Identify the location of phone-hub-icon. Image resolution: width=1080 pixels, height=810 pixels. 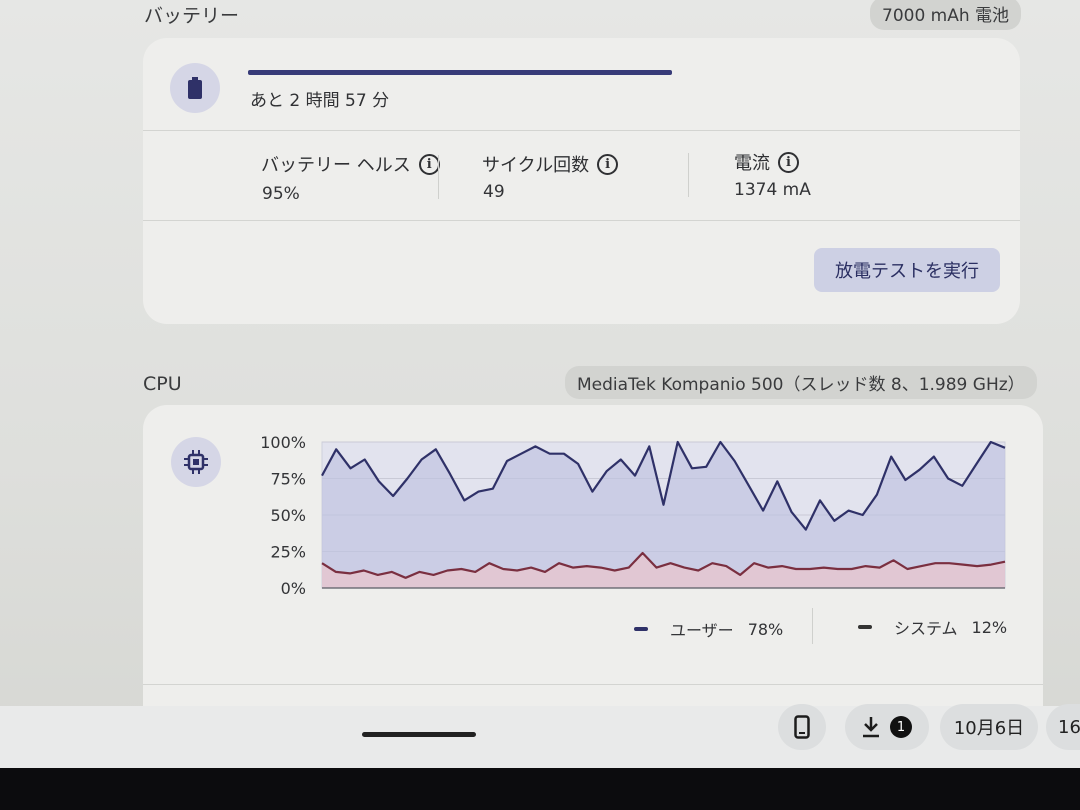
(802, 727).